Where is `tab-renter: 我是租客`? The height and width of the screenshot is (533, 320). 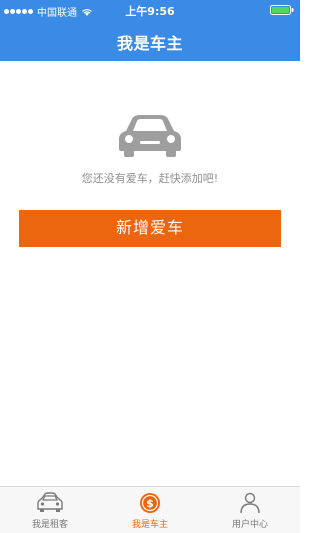 tab-renter: 我是租客 is located at coordinates (50, 510).